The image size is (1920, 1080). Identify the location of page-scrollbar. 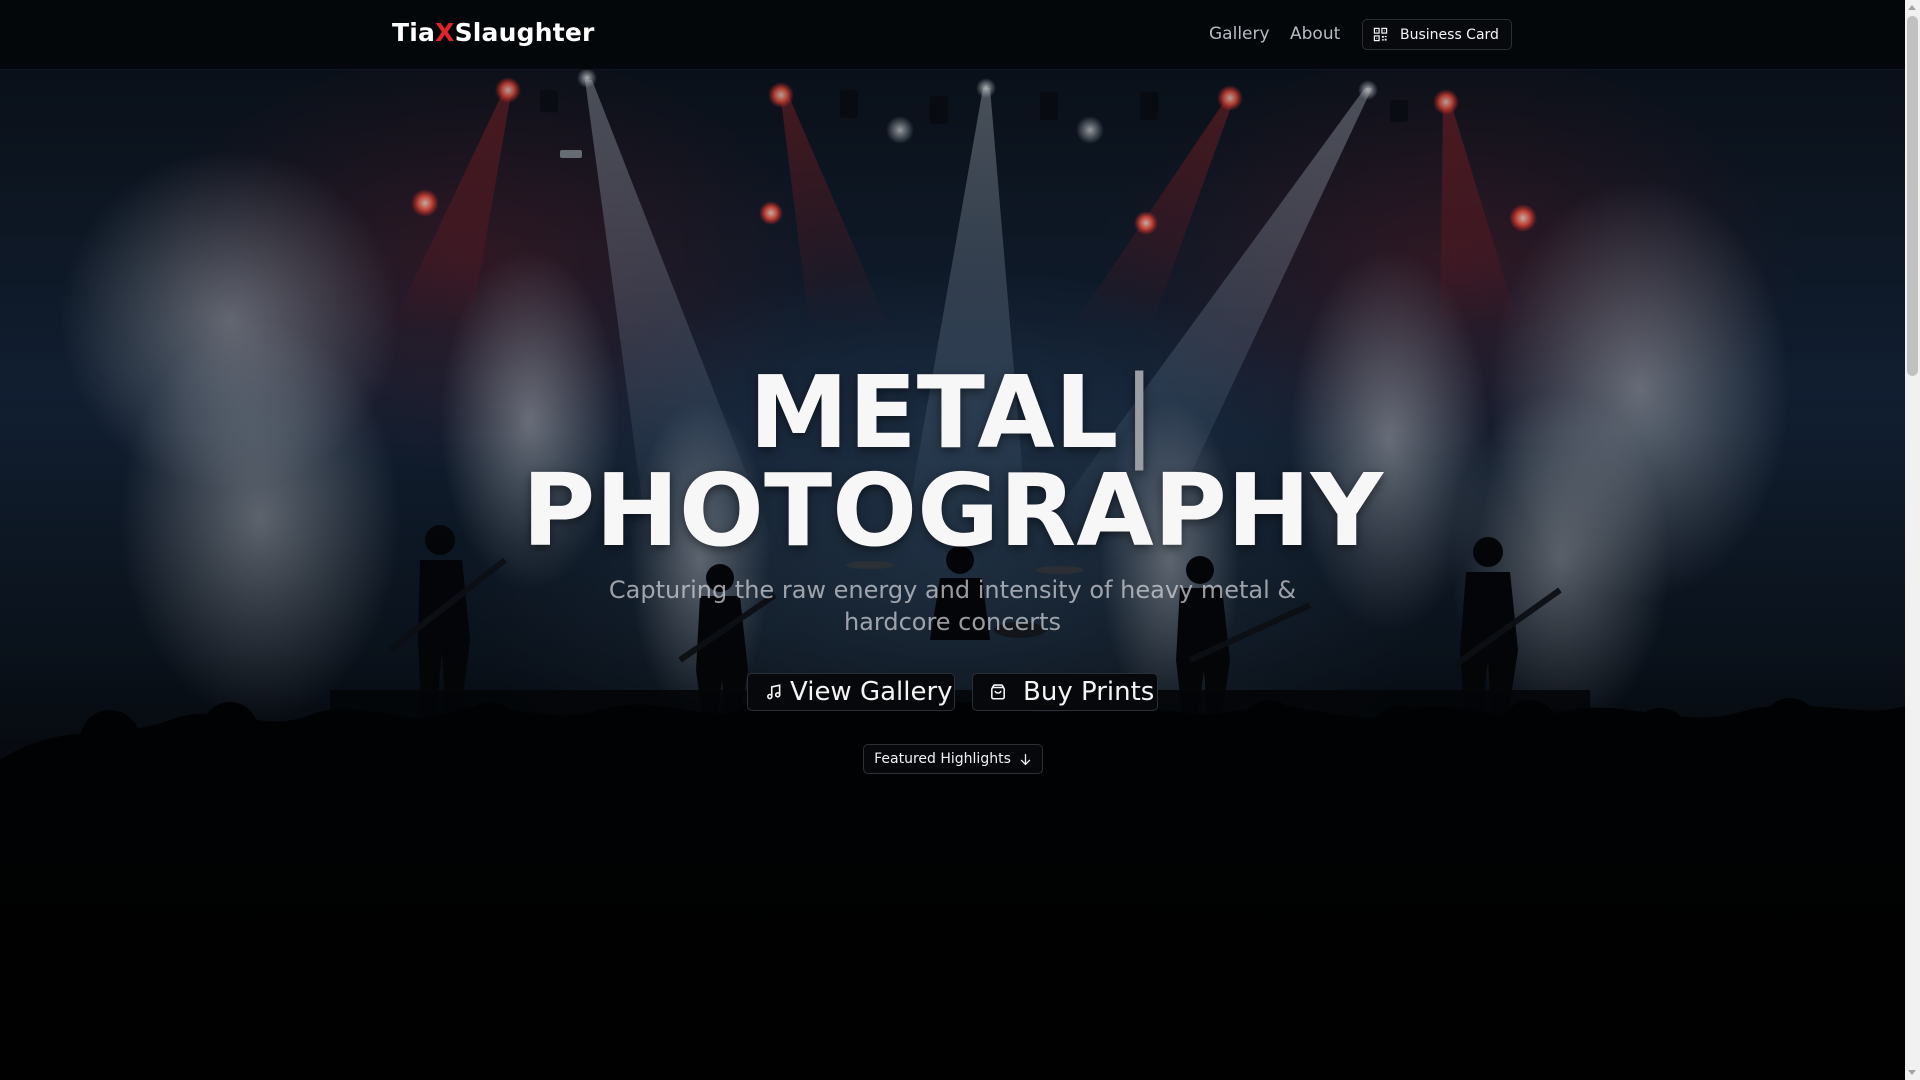
(1912, 540).